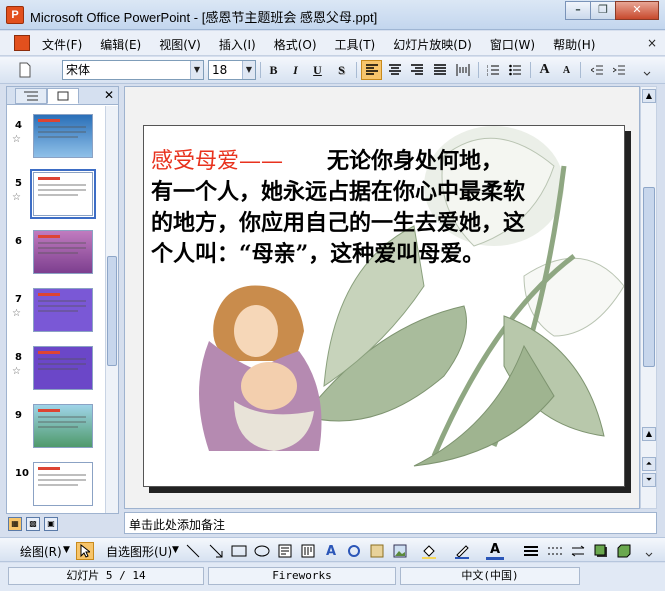 Image resolution: width=665 pixels, height=591 pixels. I want to click on font-size-combo: 18 ▼, so click(232, 70).